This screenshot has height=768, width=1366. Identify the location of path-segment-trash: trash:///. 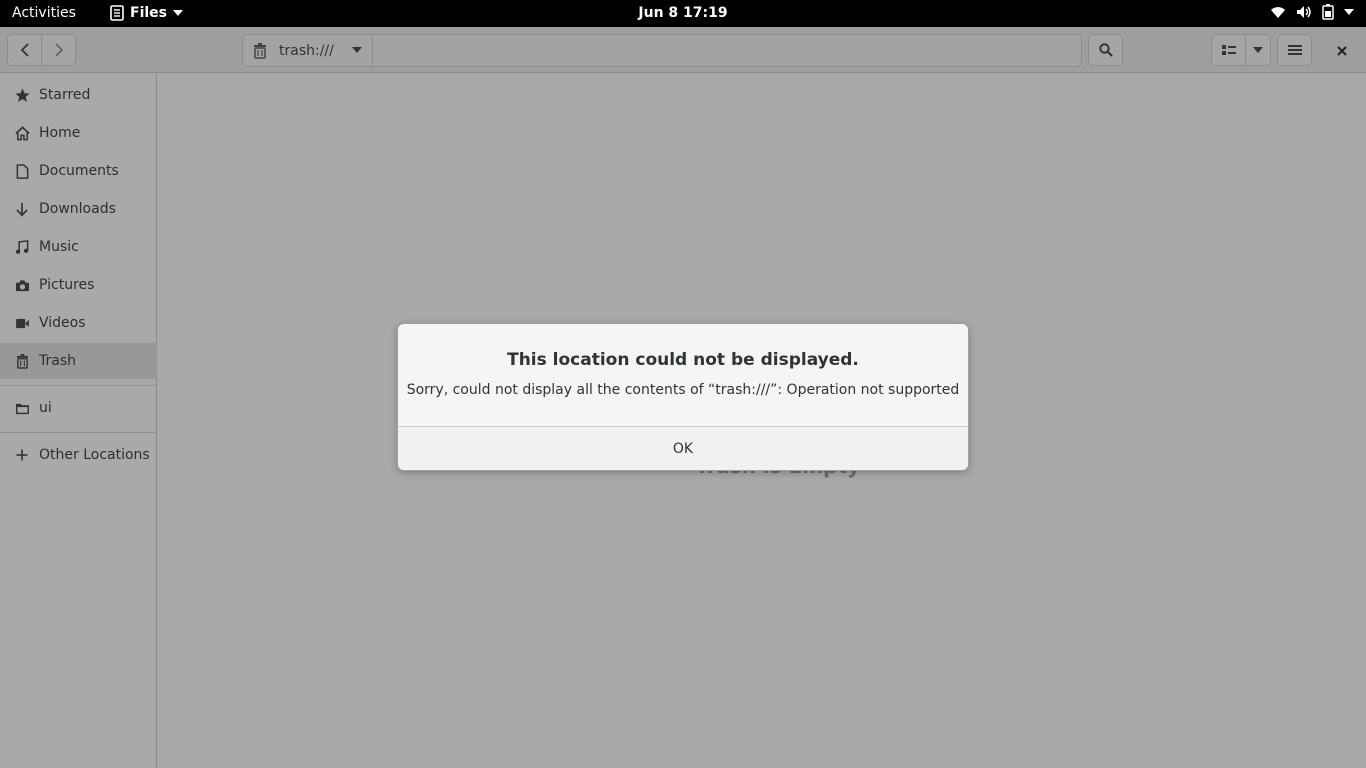
(308, 50).